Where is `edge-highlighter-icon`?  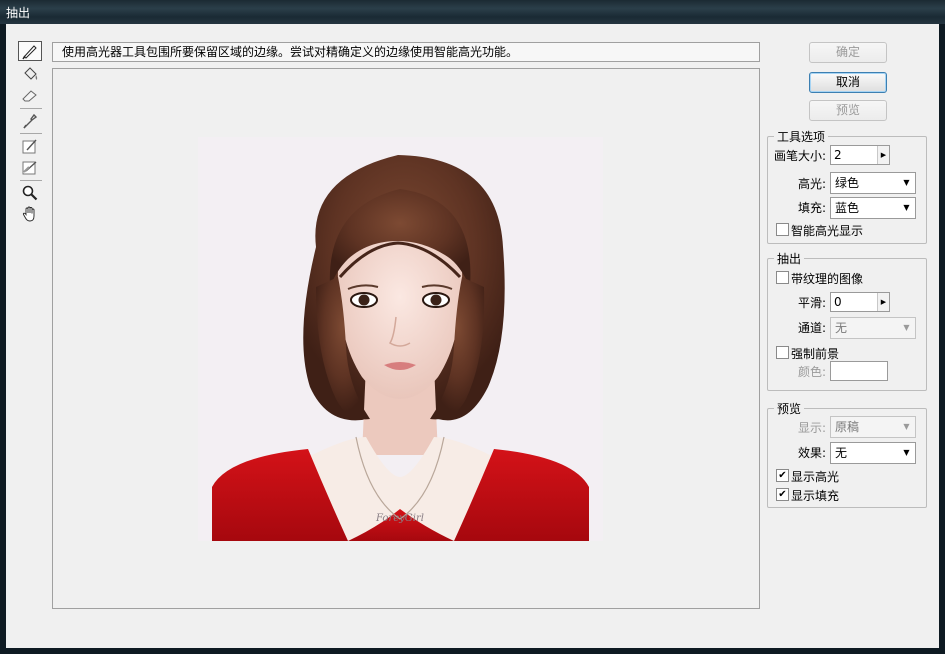
edge-highlighter-icon is located at coordinates (29, 52).